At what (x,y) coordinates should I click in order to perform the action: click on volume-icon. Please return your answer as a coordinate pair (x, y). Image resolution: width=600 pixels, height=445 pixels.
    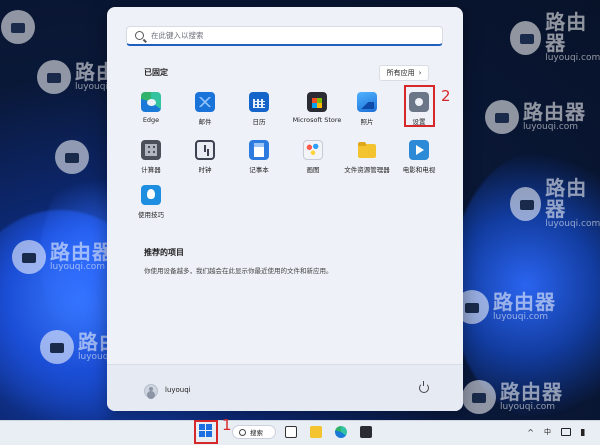
    Looking at the image, I should click on (585, 432).